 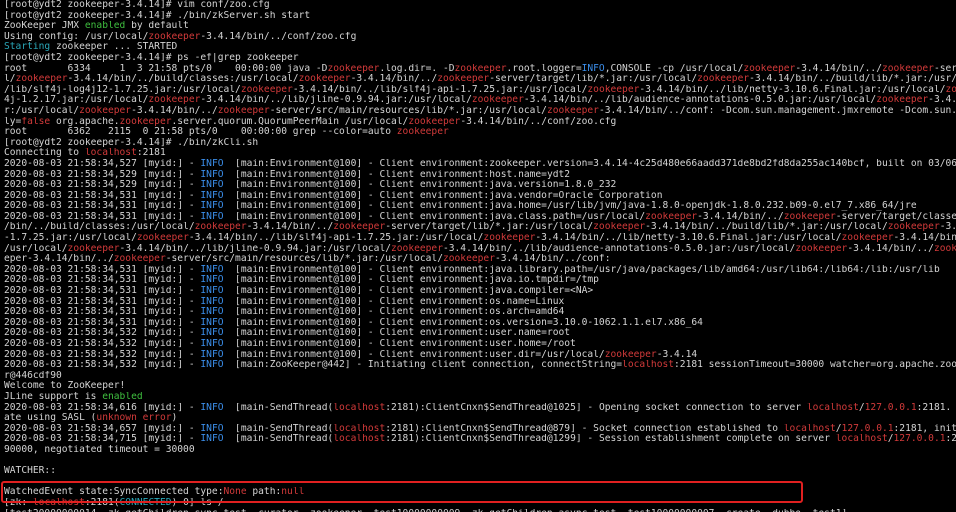 What do you see at coordinates (42, 110) in the screenshot?
I see `terminal-text: r:/usr/local/` at bounding box center [42, 110].